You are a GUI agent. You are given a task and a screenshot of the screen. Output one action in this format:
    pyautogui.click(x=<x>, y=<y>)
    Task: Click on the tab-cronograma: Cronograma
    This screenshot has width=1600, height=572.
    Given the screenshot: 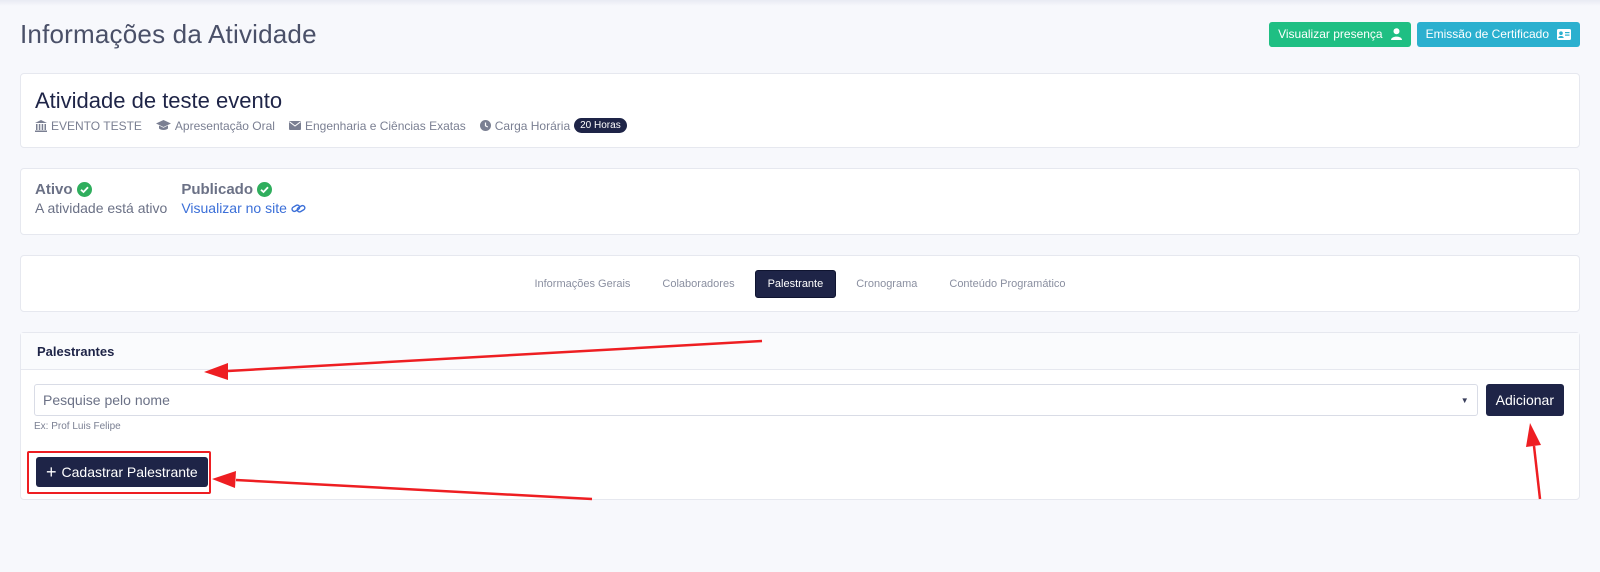 What is the action you would take?
    pyautogui.click(x=886, y=284)
    